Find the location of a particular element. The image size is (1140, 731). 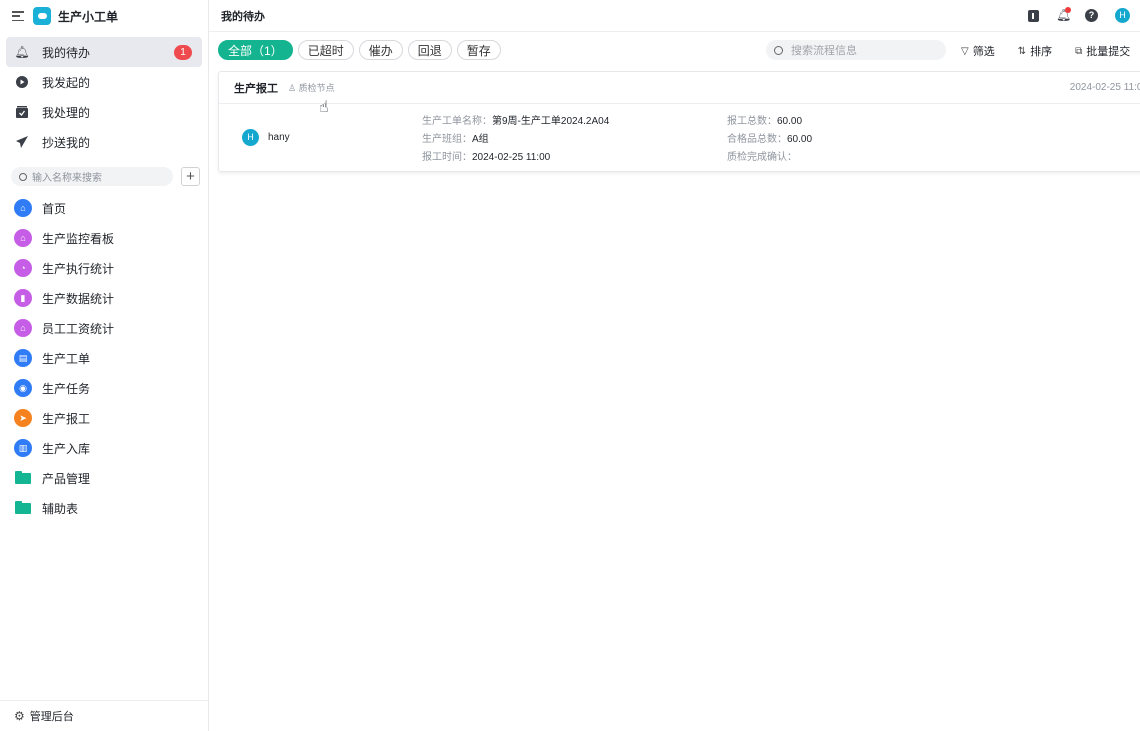

field-label: 质检完成确认： is located at coordinates (762, 157).